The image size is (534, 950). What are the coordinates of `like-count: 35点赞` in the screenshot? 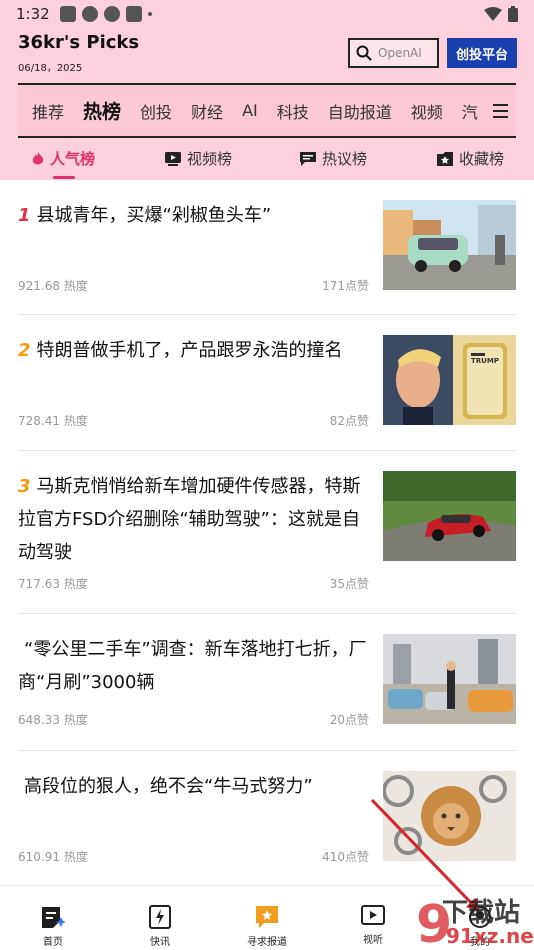 It's located at (349, 584).